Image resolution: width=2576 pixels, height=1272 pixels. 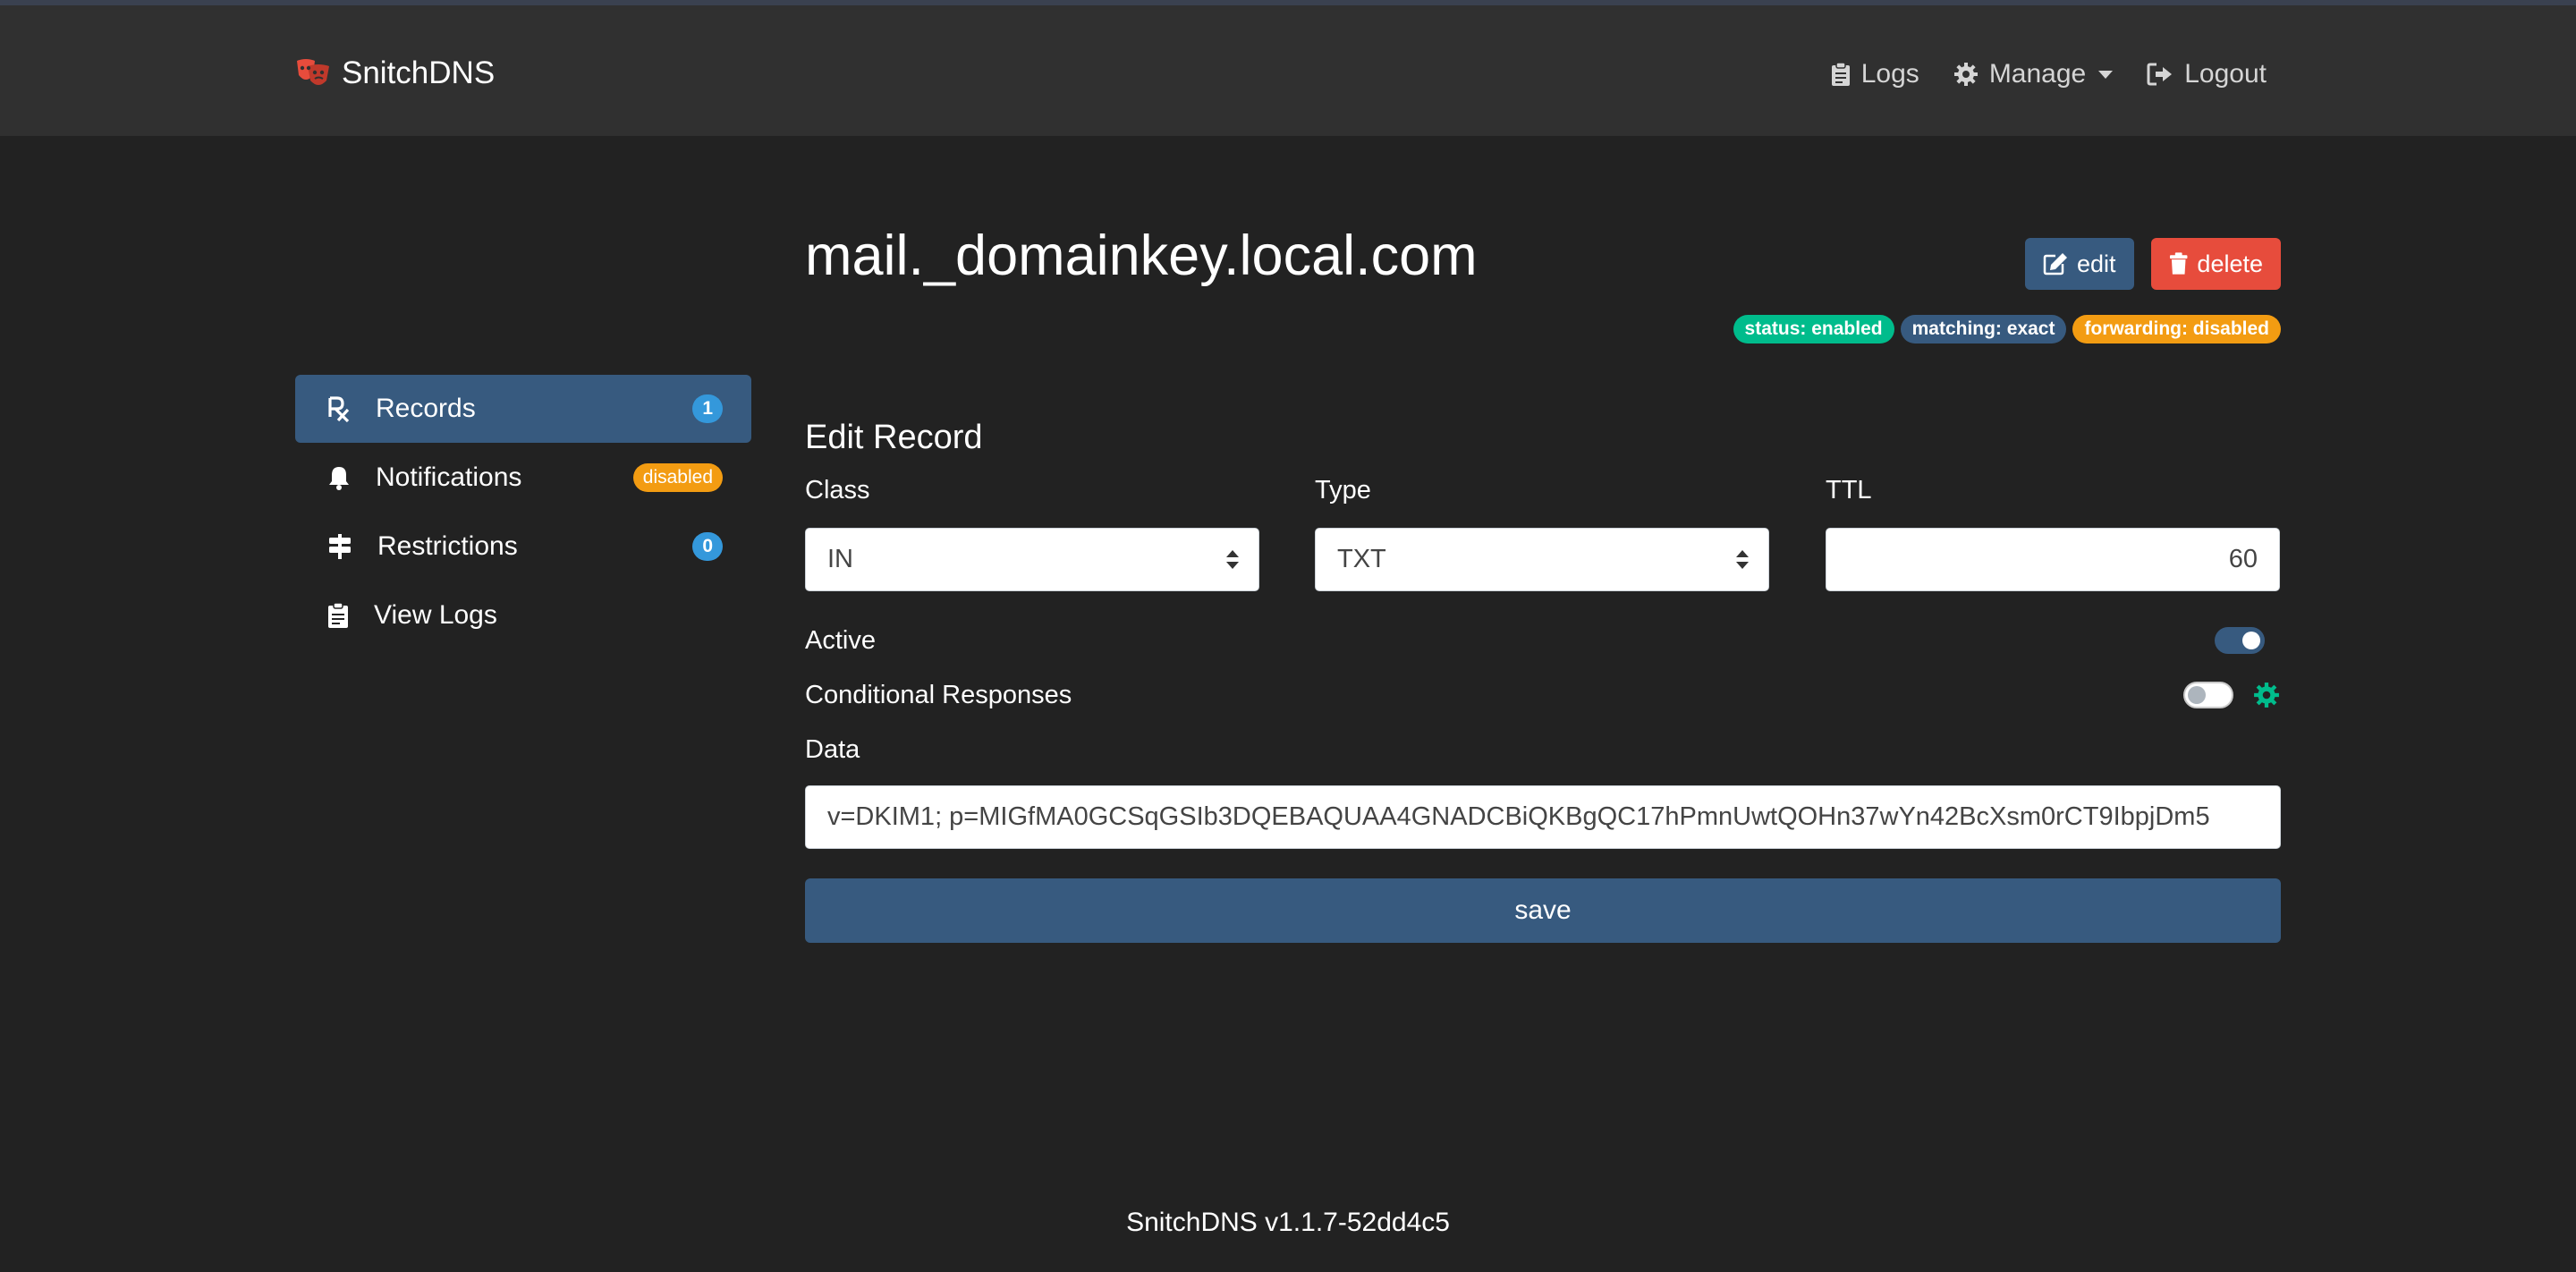 I want to click on trash-icon, so click(x=2178, y=263).